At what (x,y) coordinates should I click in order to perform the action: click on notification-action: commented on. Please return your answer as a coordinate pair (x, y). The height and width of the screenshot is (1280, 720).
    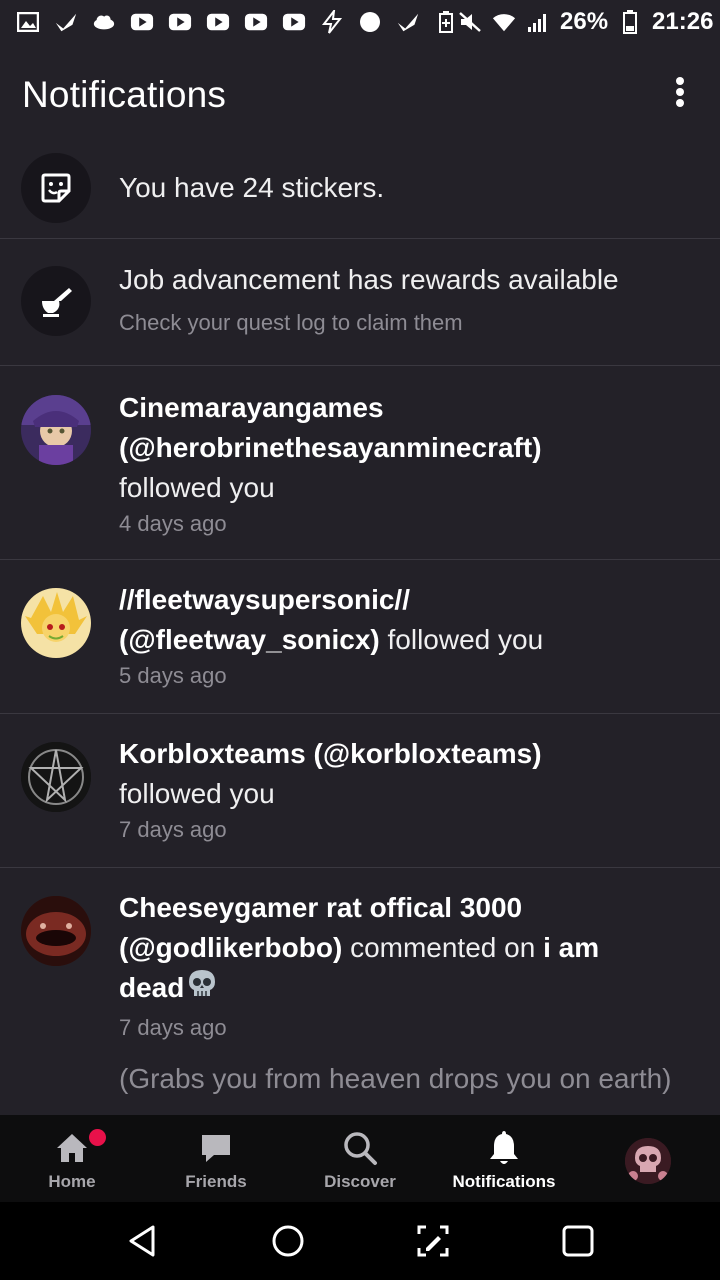
    Looking at the image, I should click on (443, 947).